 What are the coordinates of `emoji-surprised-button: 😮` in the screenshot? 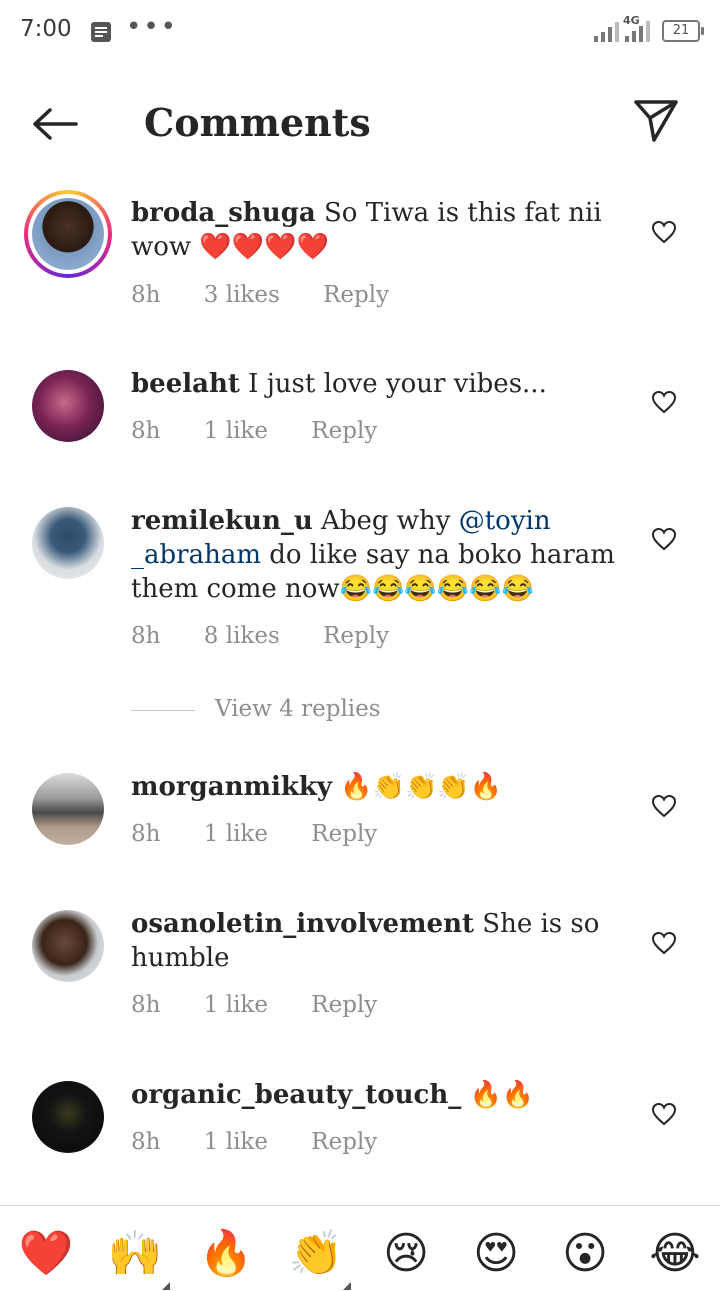 It's located at (585, 1254).